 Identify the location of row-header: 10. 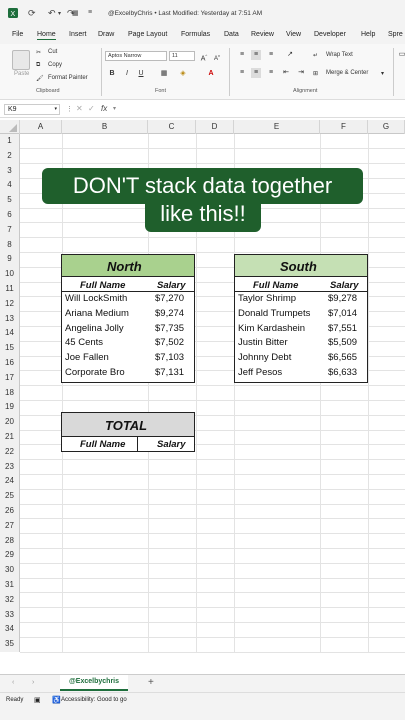
(10, 274).